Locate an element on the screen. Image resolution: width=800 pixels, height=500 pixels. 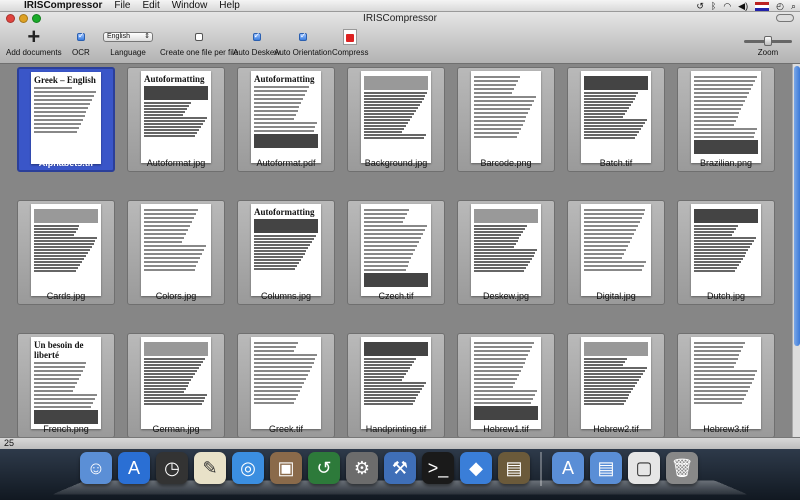
compress-button: Compress is located at coordinates (350, 41).